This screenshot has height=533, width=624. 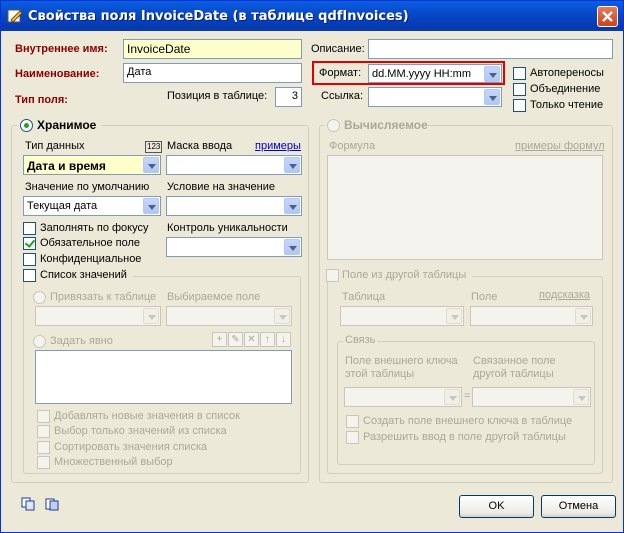 What do you see at coordinates (87, 187) in the screenshot?
I see `default-value-label: Значение по умолчанию` at bounding box center [87, 187].